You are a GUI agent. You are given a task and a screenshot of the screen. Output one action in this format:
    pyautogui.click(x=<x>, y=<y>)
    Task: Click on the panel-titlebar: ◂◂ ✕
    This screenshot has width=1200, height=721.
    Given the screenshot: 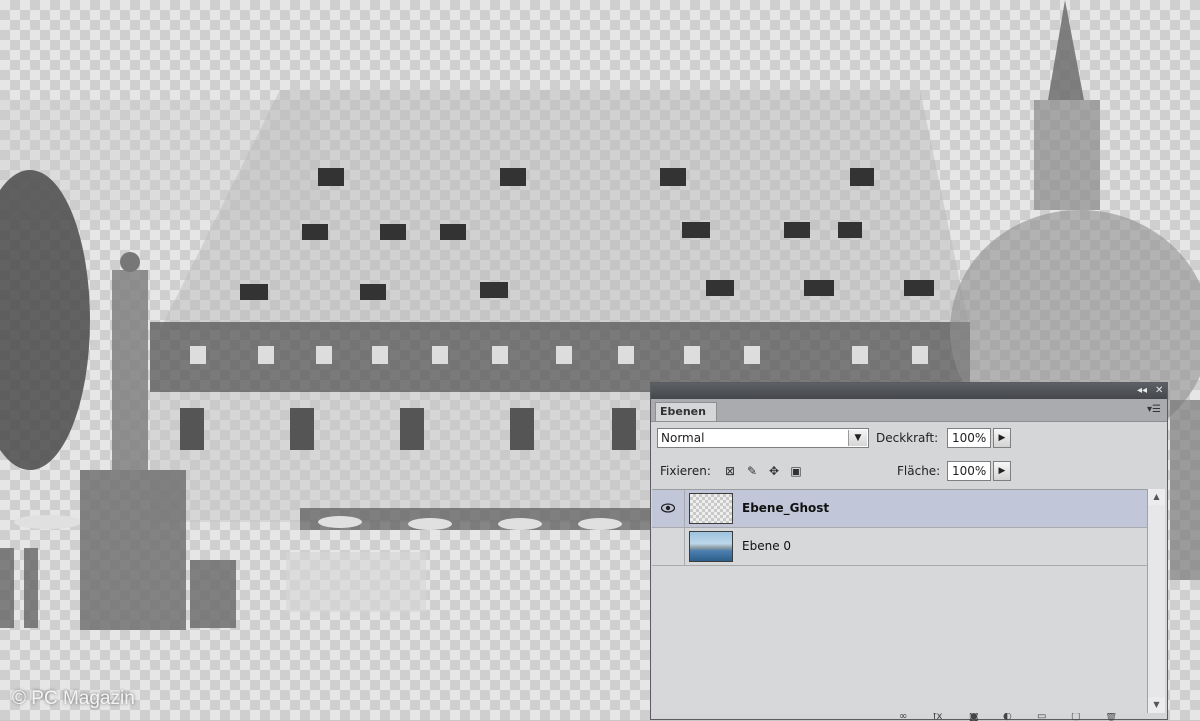 What is the action you would take?
    pyautogui.click(x=909, y=391)
    